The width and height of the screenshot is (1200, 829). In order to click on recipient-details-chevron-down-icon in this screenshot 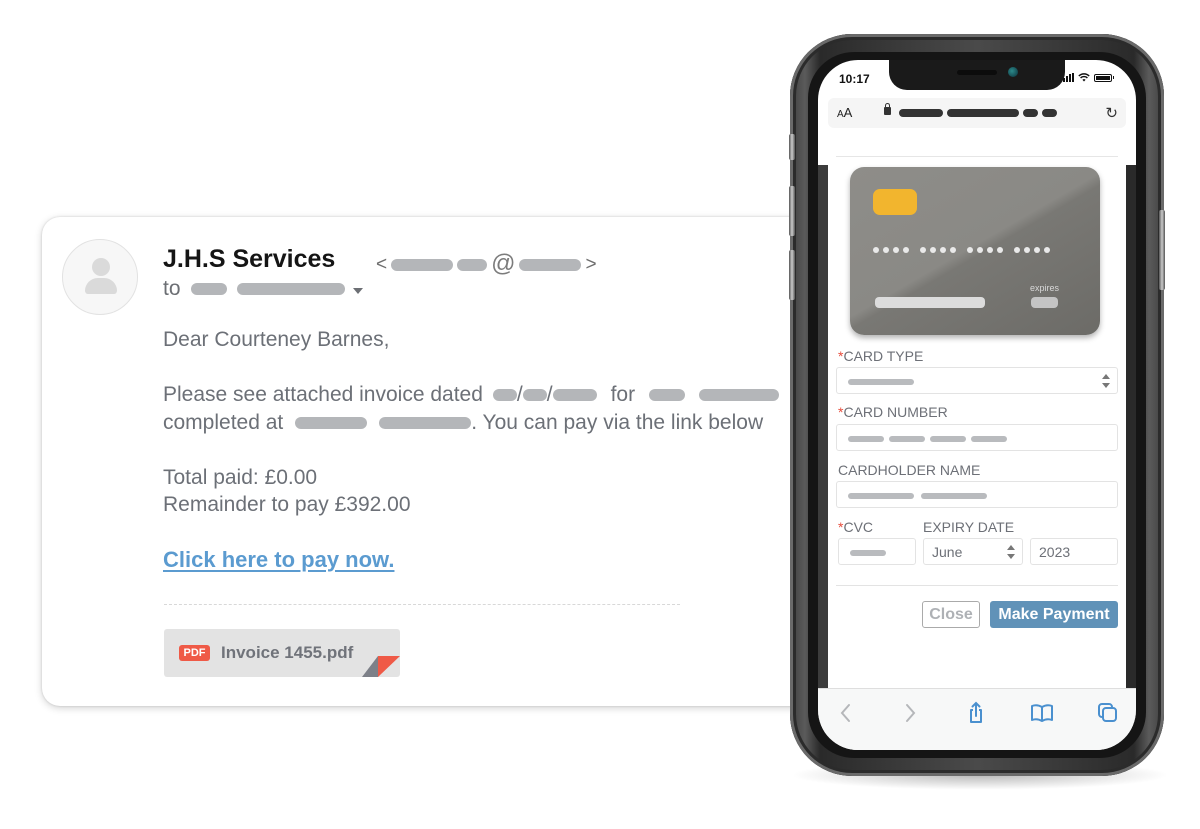, I will do `click(357, 291)`.